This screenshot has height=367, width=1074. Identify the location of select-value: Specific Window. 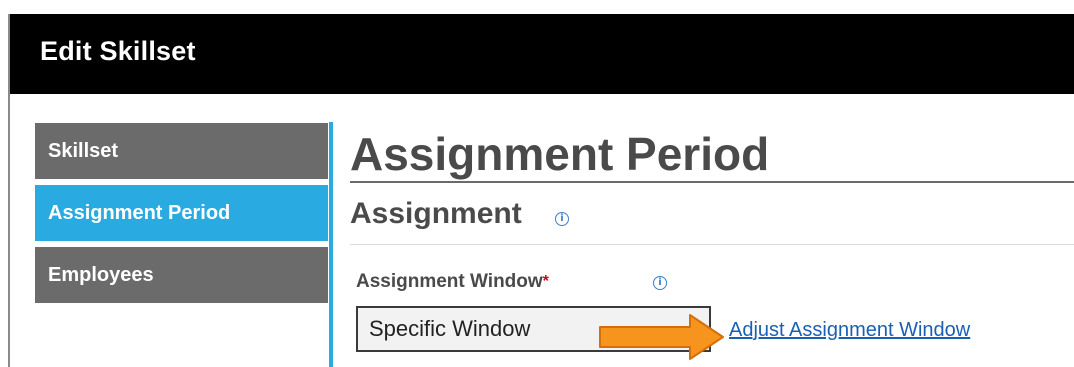
(450, 328).